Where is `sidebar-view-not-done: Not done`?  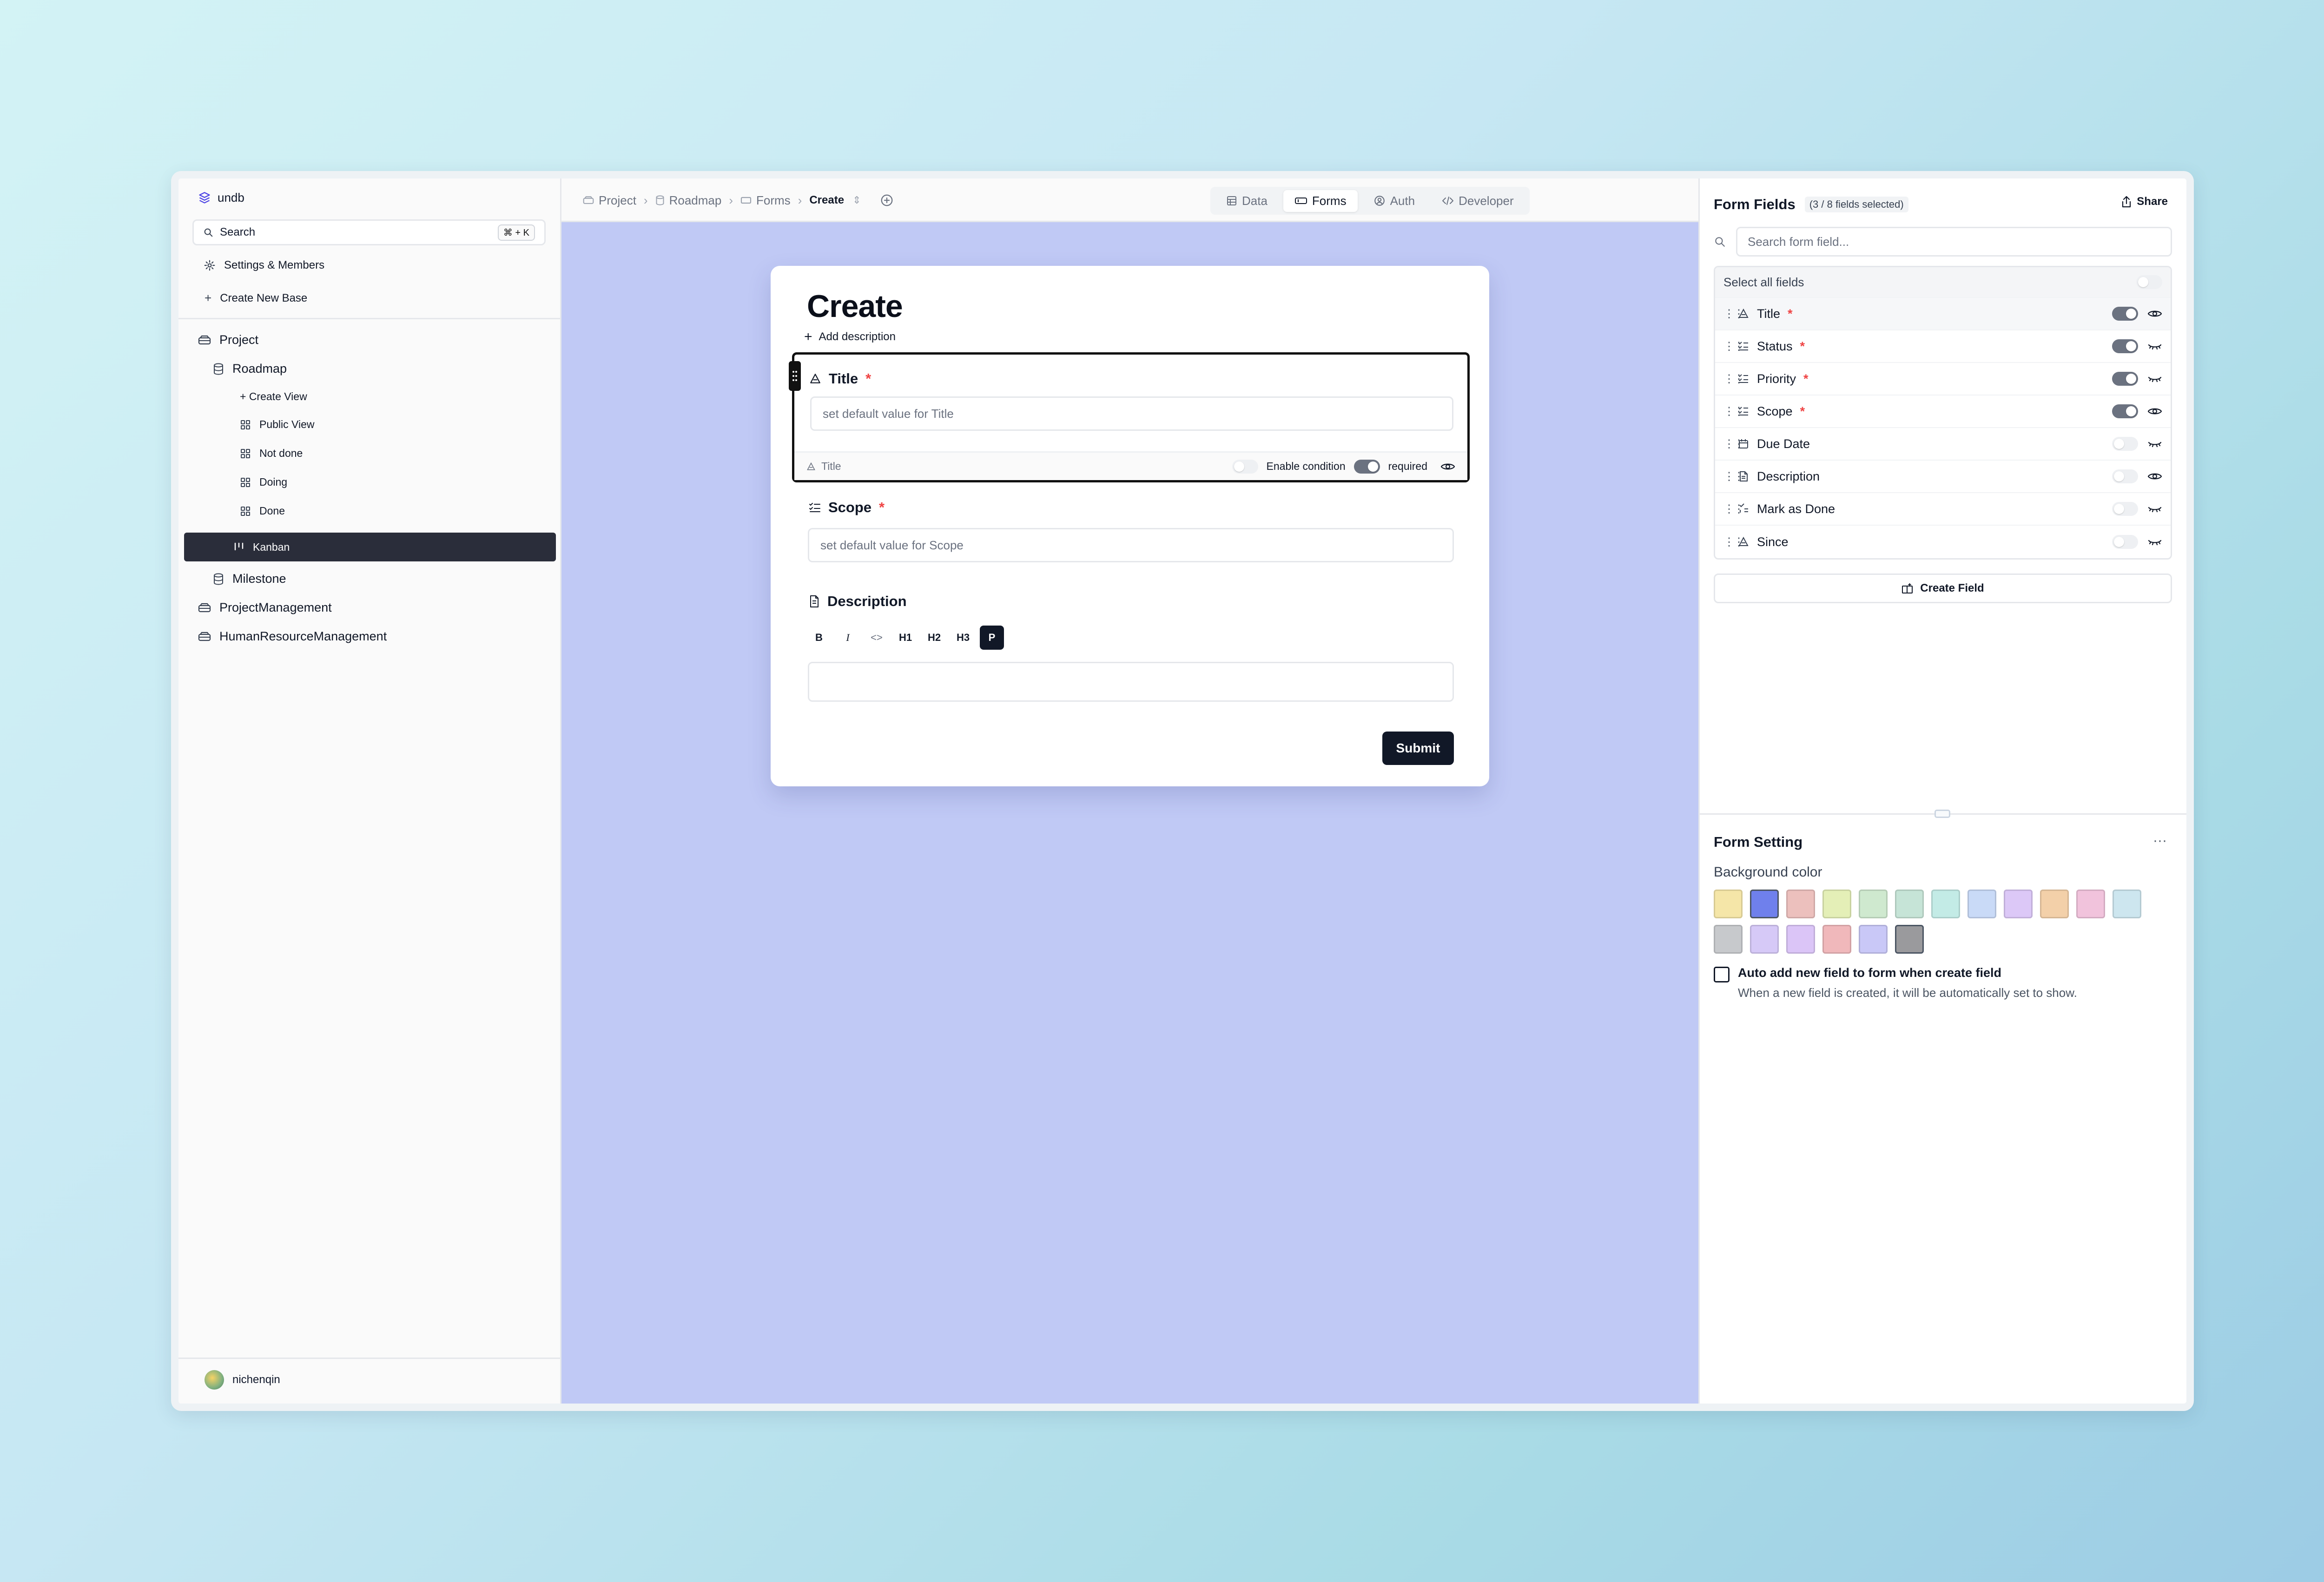
sidebar-view-not-done: Not done is located at coordinates (271, 453).